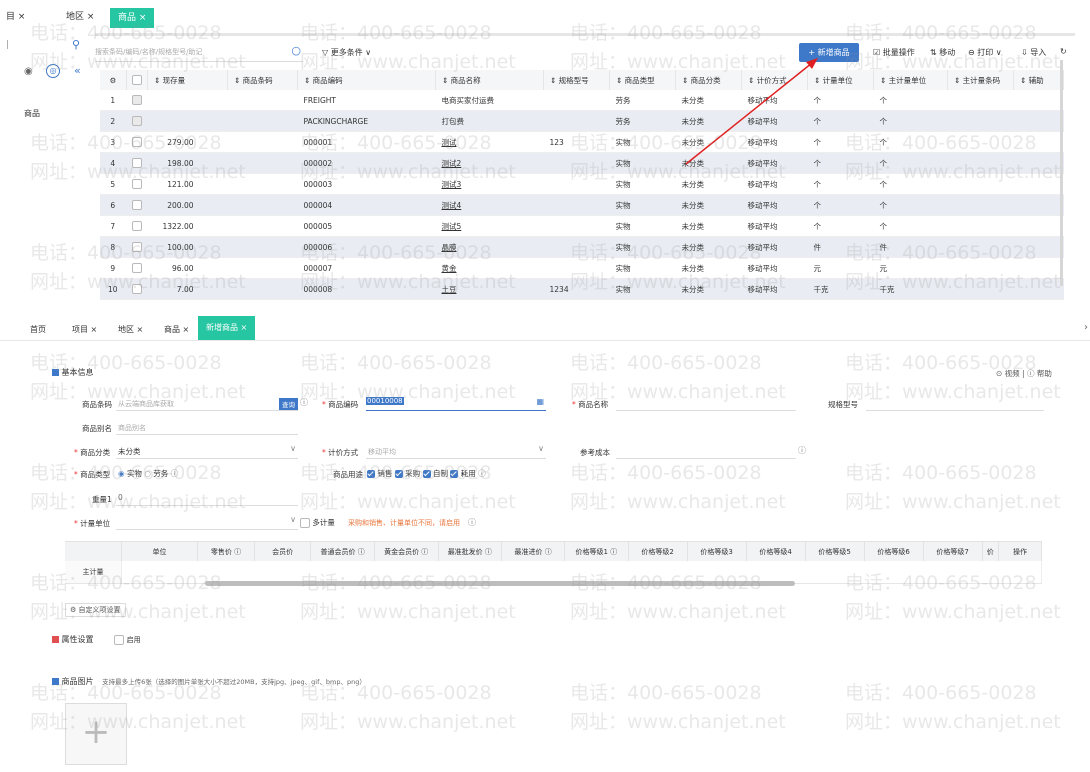 The width and height of the screenshot is (1090, 772). I want to click on video-help-links: ⊙ 视频 | ⓘ 帮助, so click(1024, 373).